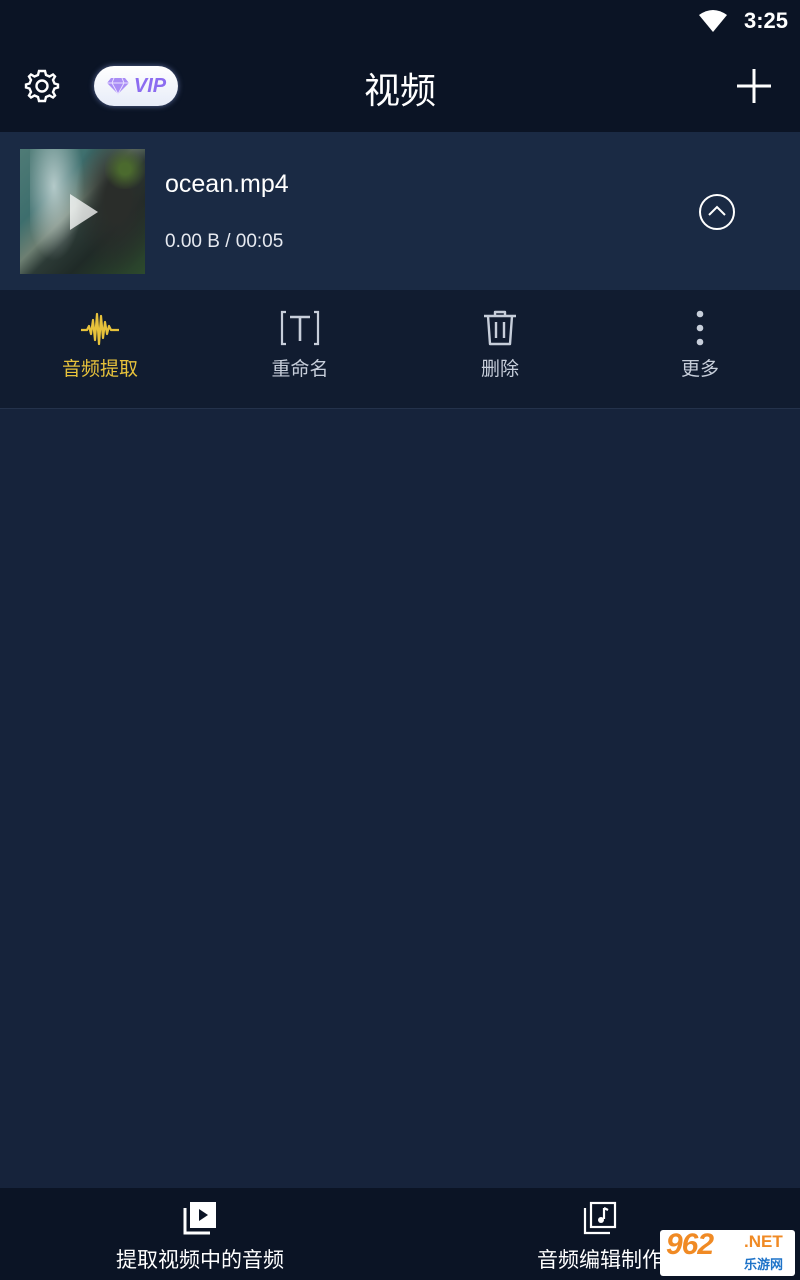 The width and height of the screenshot is (800, 1280). Describe the element at coordinates (399, 91) in the screenshot. I see `page-title: 视频` at that location.